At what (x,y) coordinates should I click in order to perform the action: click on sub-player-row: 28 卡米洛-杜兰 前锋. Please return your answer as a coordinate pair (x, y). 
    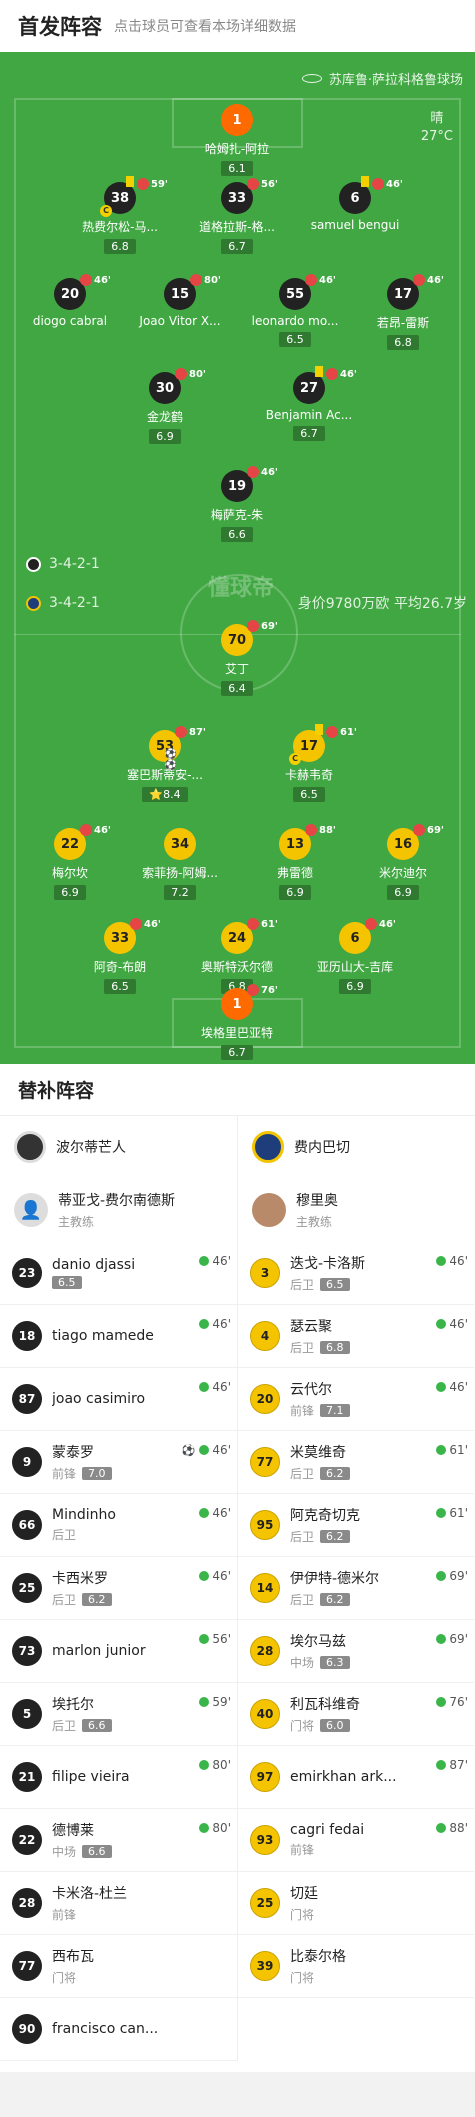
    Looking at the image, I should click on (118, 1903).